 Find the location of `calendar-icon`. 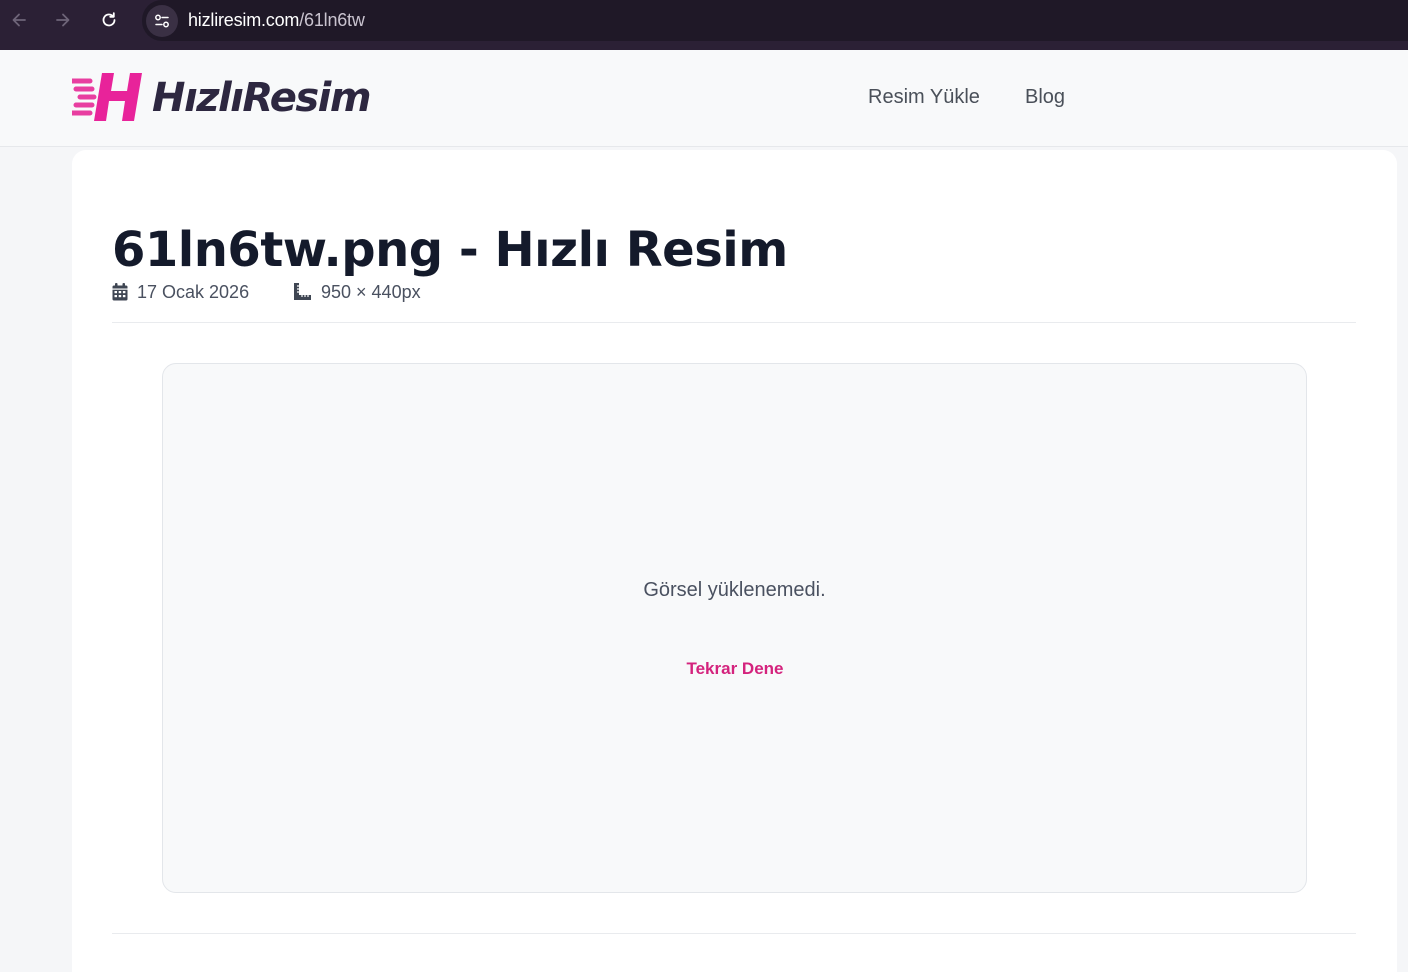

calendar-icon is located at coordinates (120, 292).